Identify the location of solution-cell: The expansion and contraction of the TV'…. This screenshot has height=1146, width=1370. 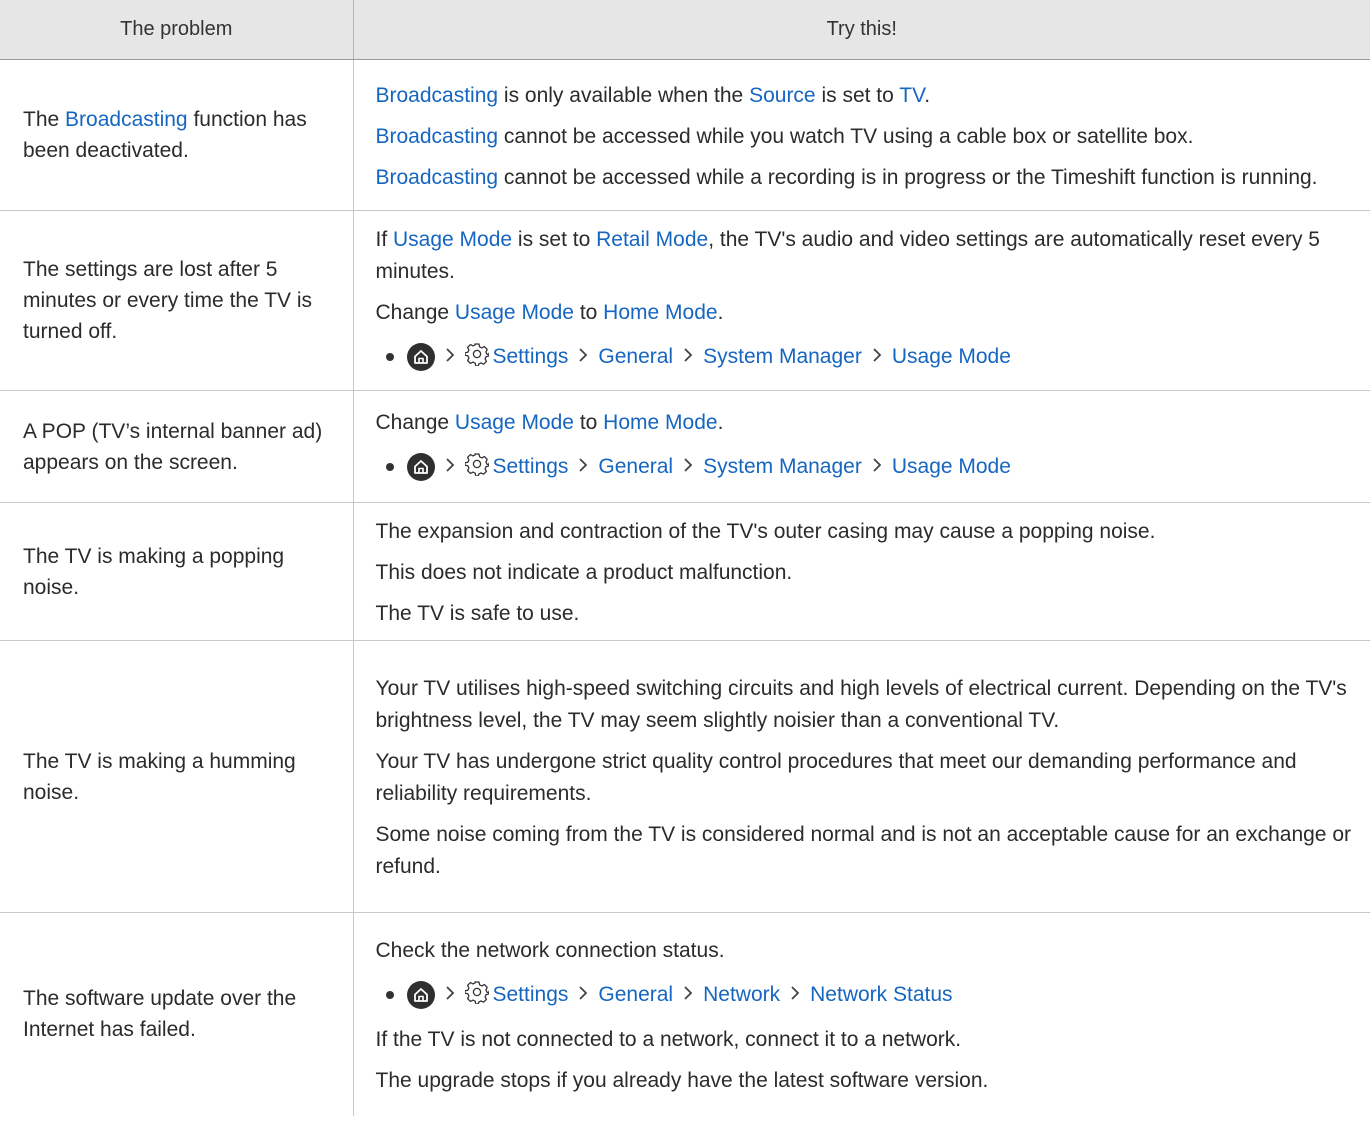
(861, 571).